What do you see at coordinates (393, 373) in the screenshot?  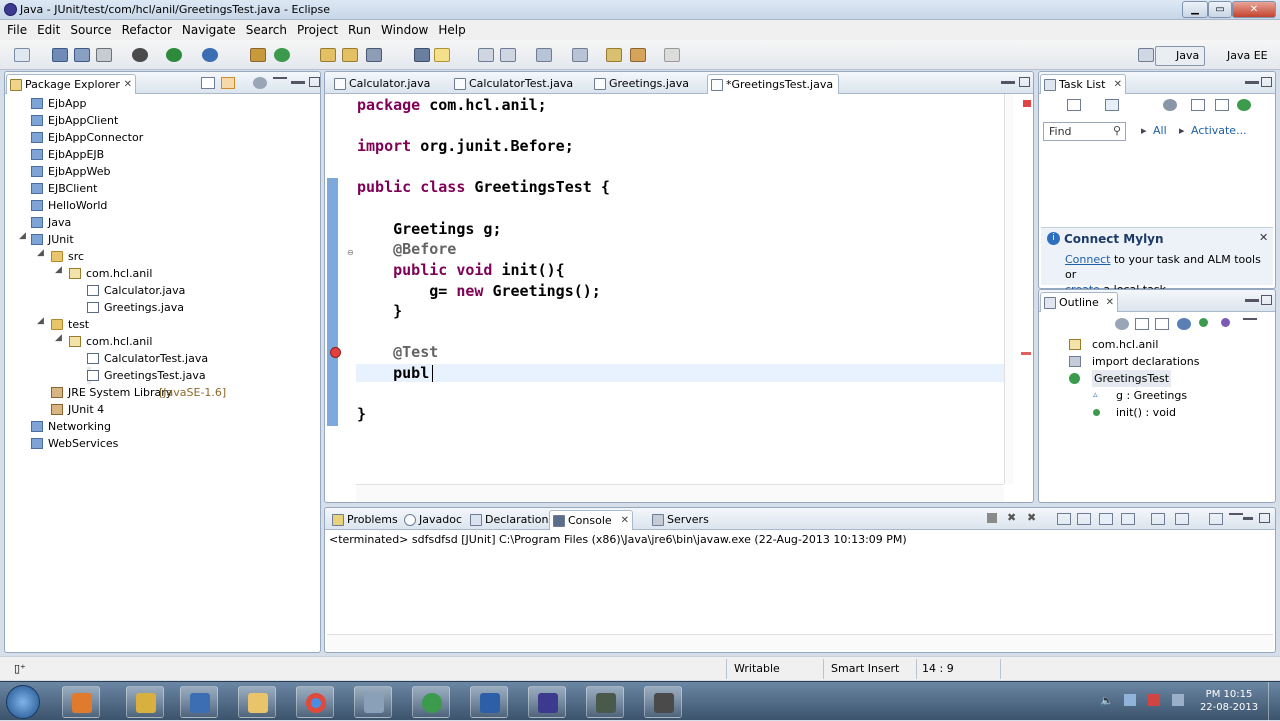 I see `code-line-10: publ` at bounding box center [393, 373].